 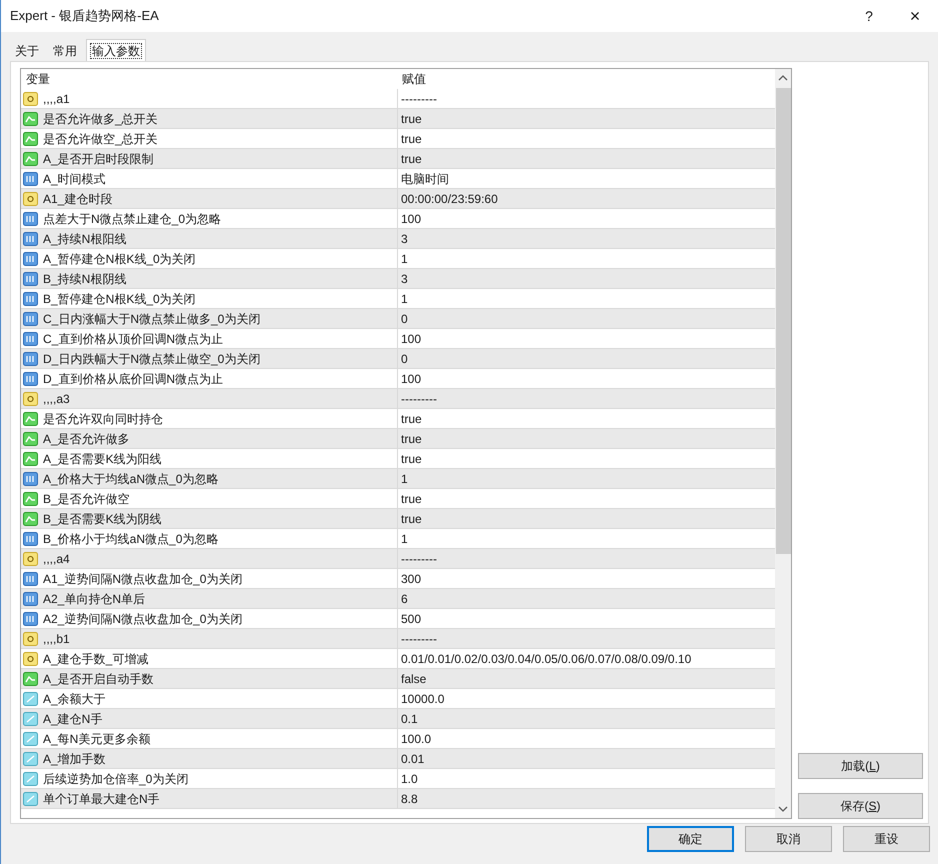 I want to click on scrollbar, so click(x=783, y=443).